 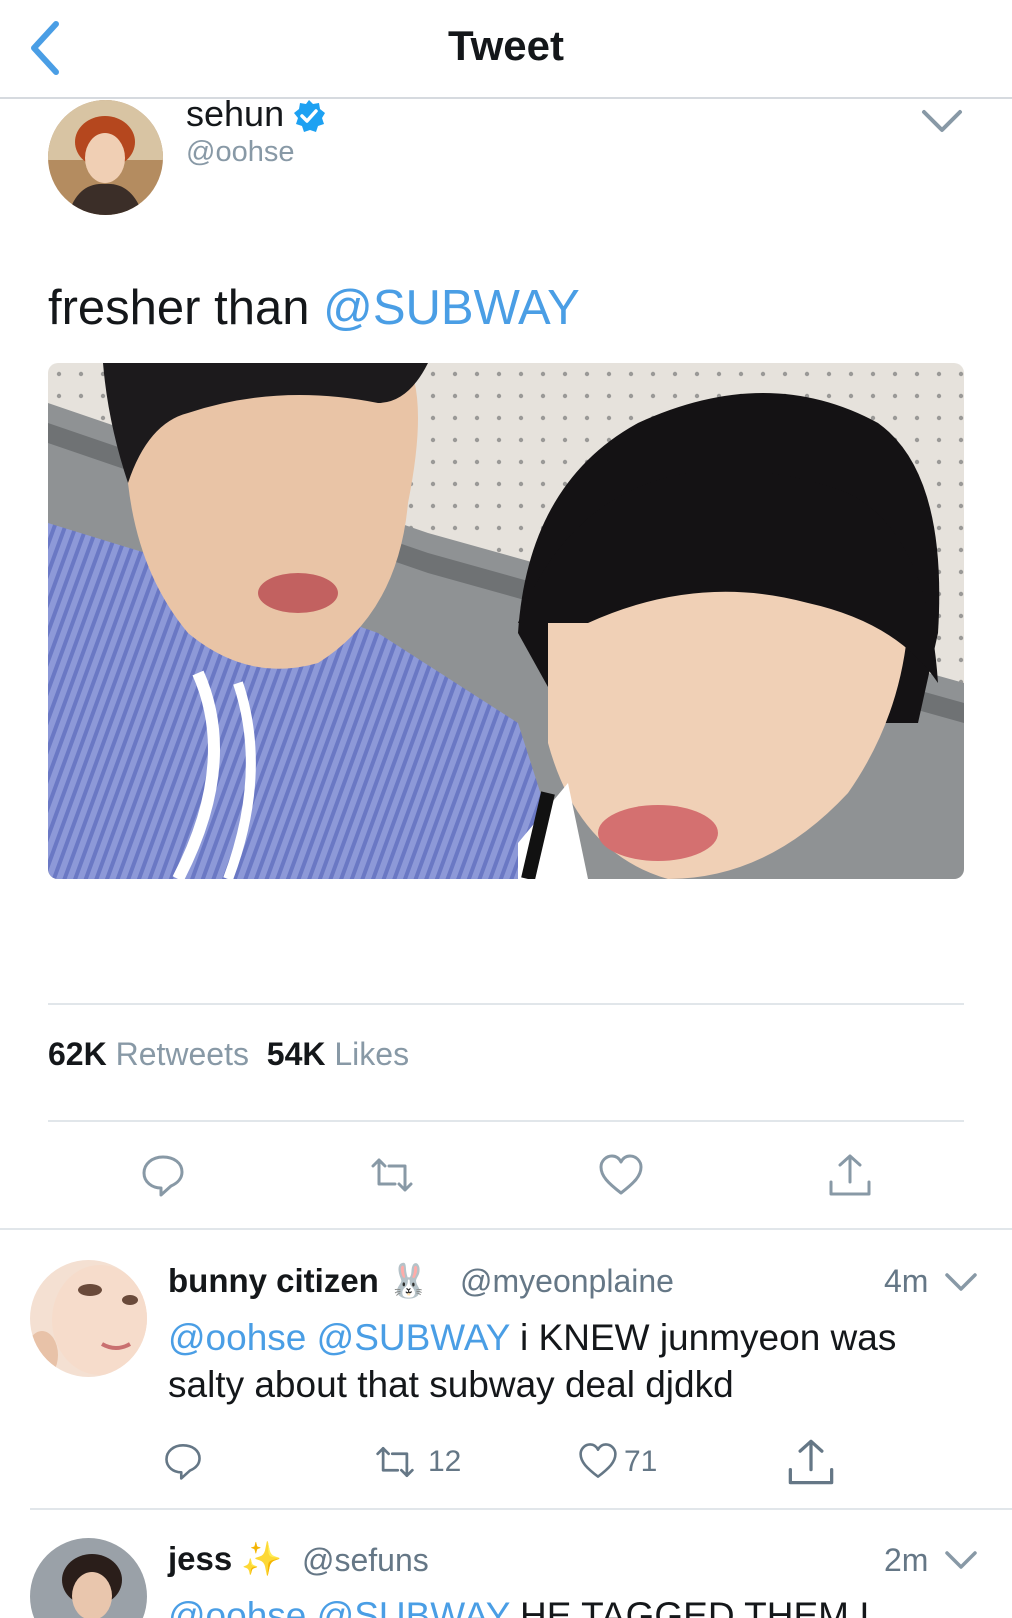 What do you see at coordinates (309, 116) in the screenshot?
I see `verified-badge-icon` at bounding box center [309, 116].